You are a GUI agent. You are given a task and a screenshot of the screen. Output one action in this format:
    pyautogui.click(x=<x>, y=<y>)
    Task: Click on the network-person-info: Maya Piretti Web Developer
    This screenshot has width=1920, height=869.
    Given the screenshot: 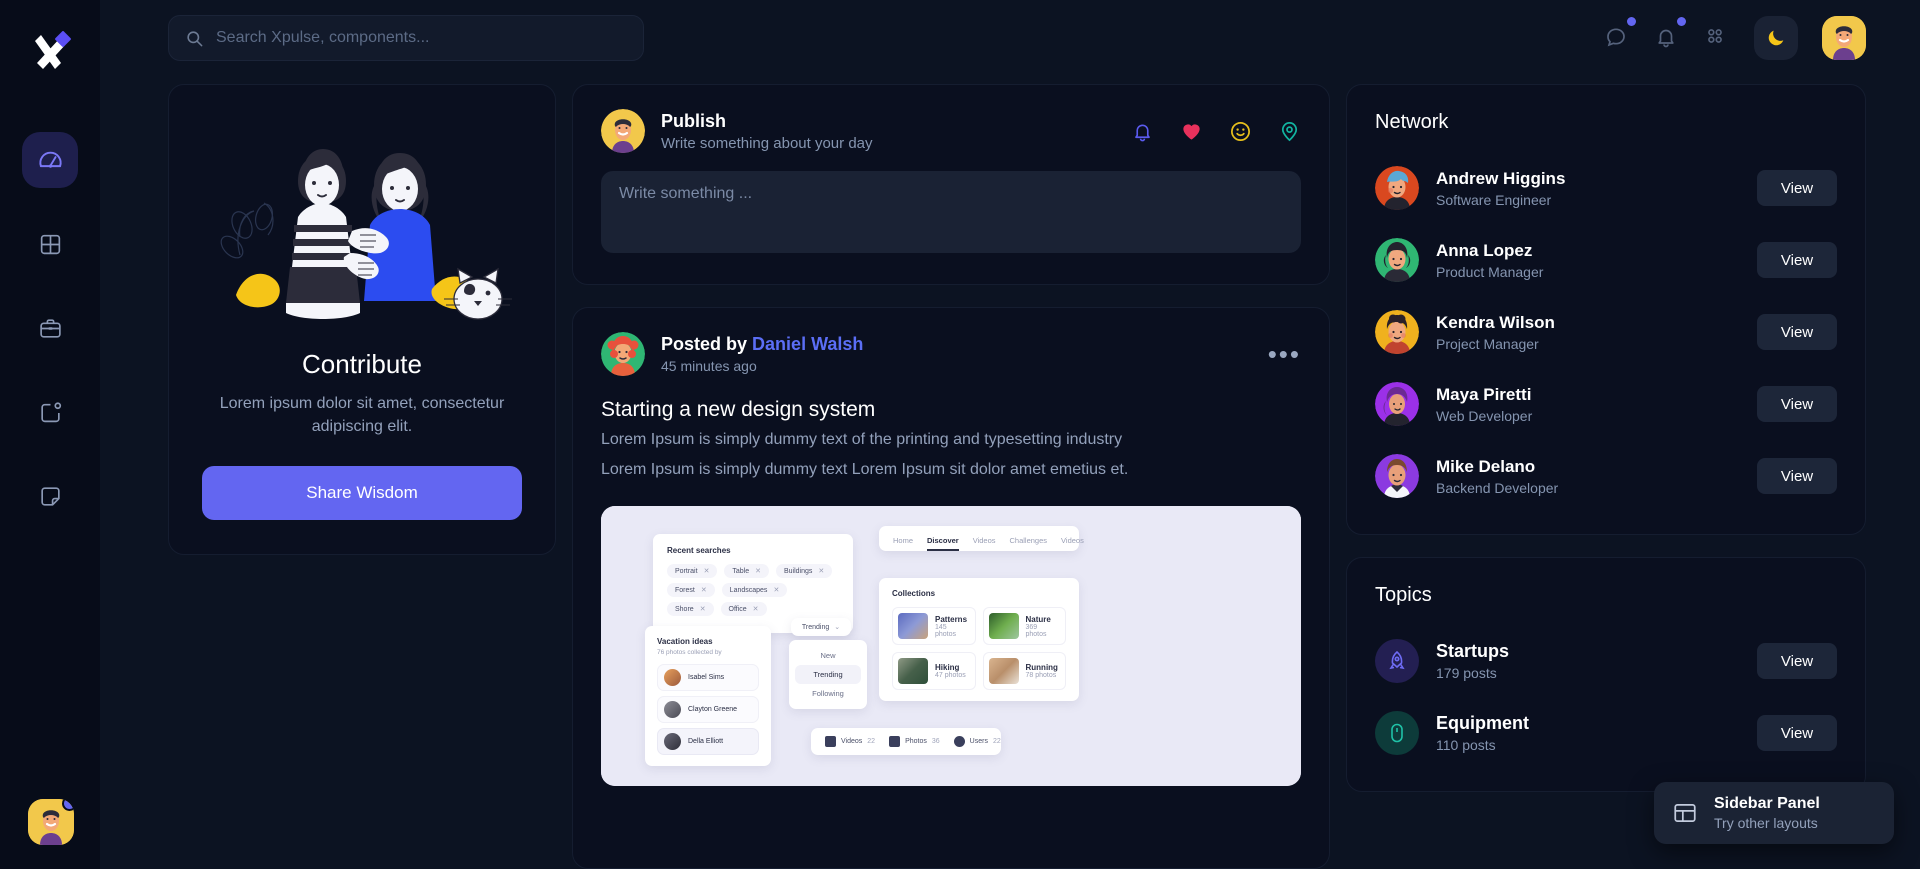 What is the action you would take?
    pyautogui.click(x=1484, y=404)
    